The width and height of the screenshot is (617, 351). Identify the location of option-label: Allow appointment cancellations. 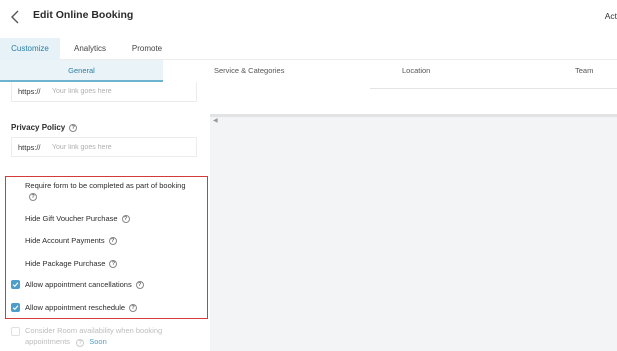
(78, 284).